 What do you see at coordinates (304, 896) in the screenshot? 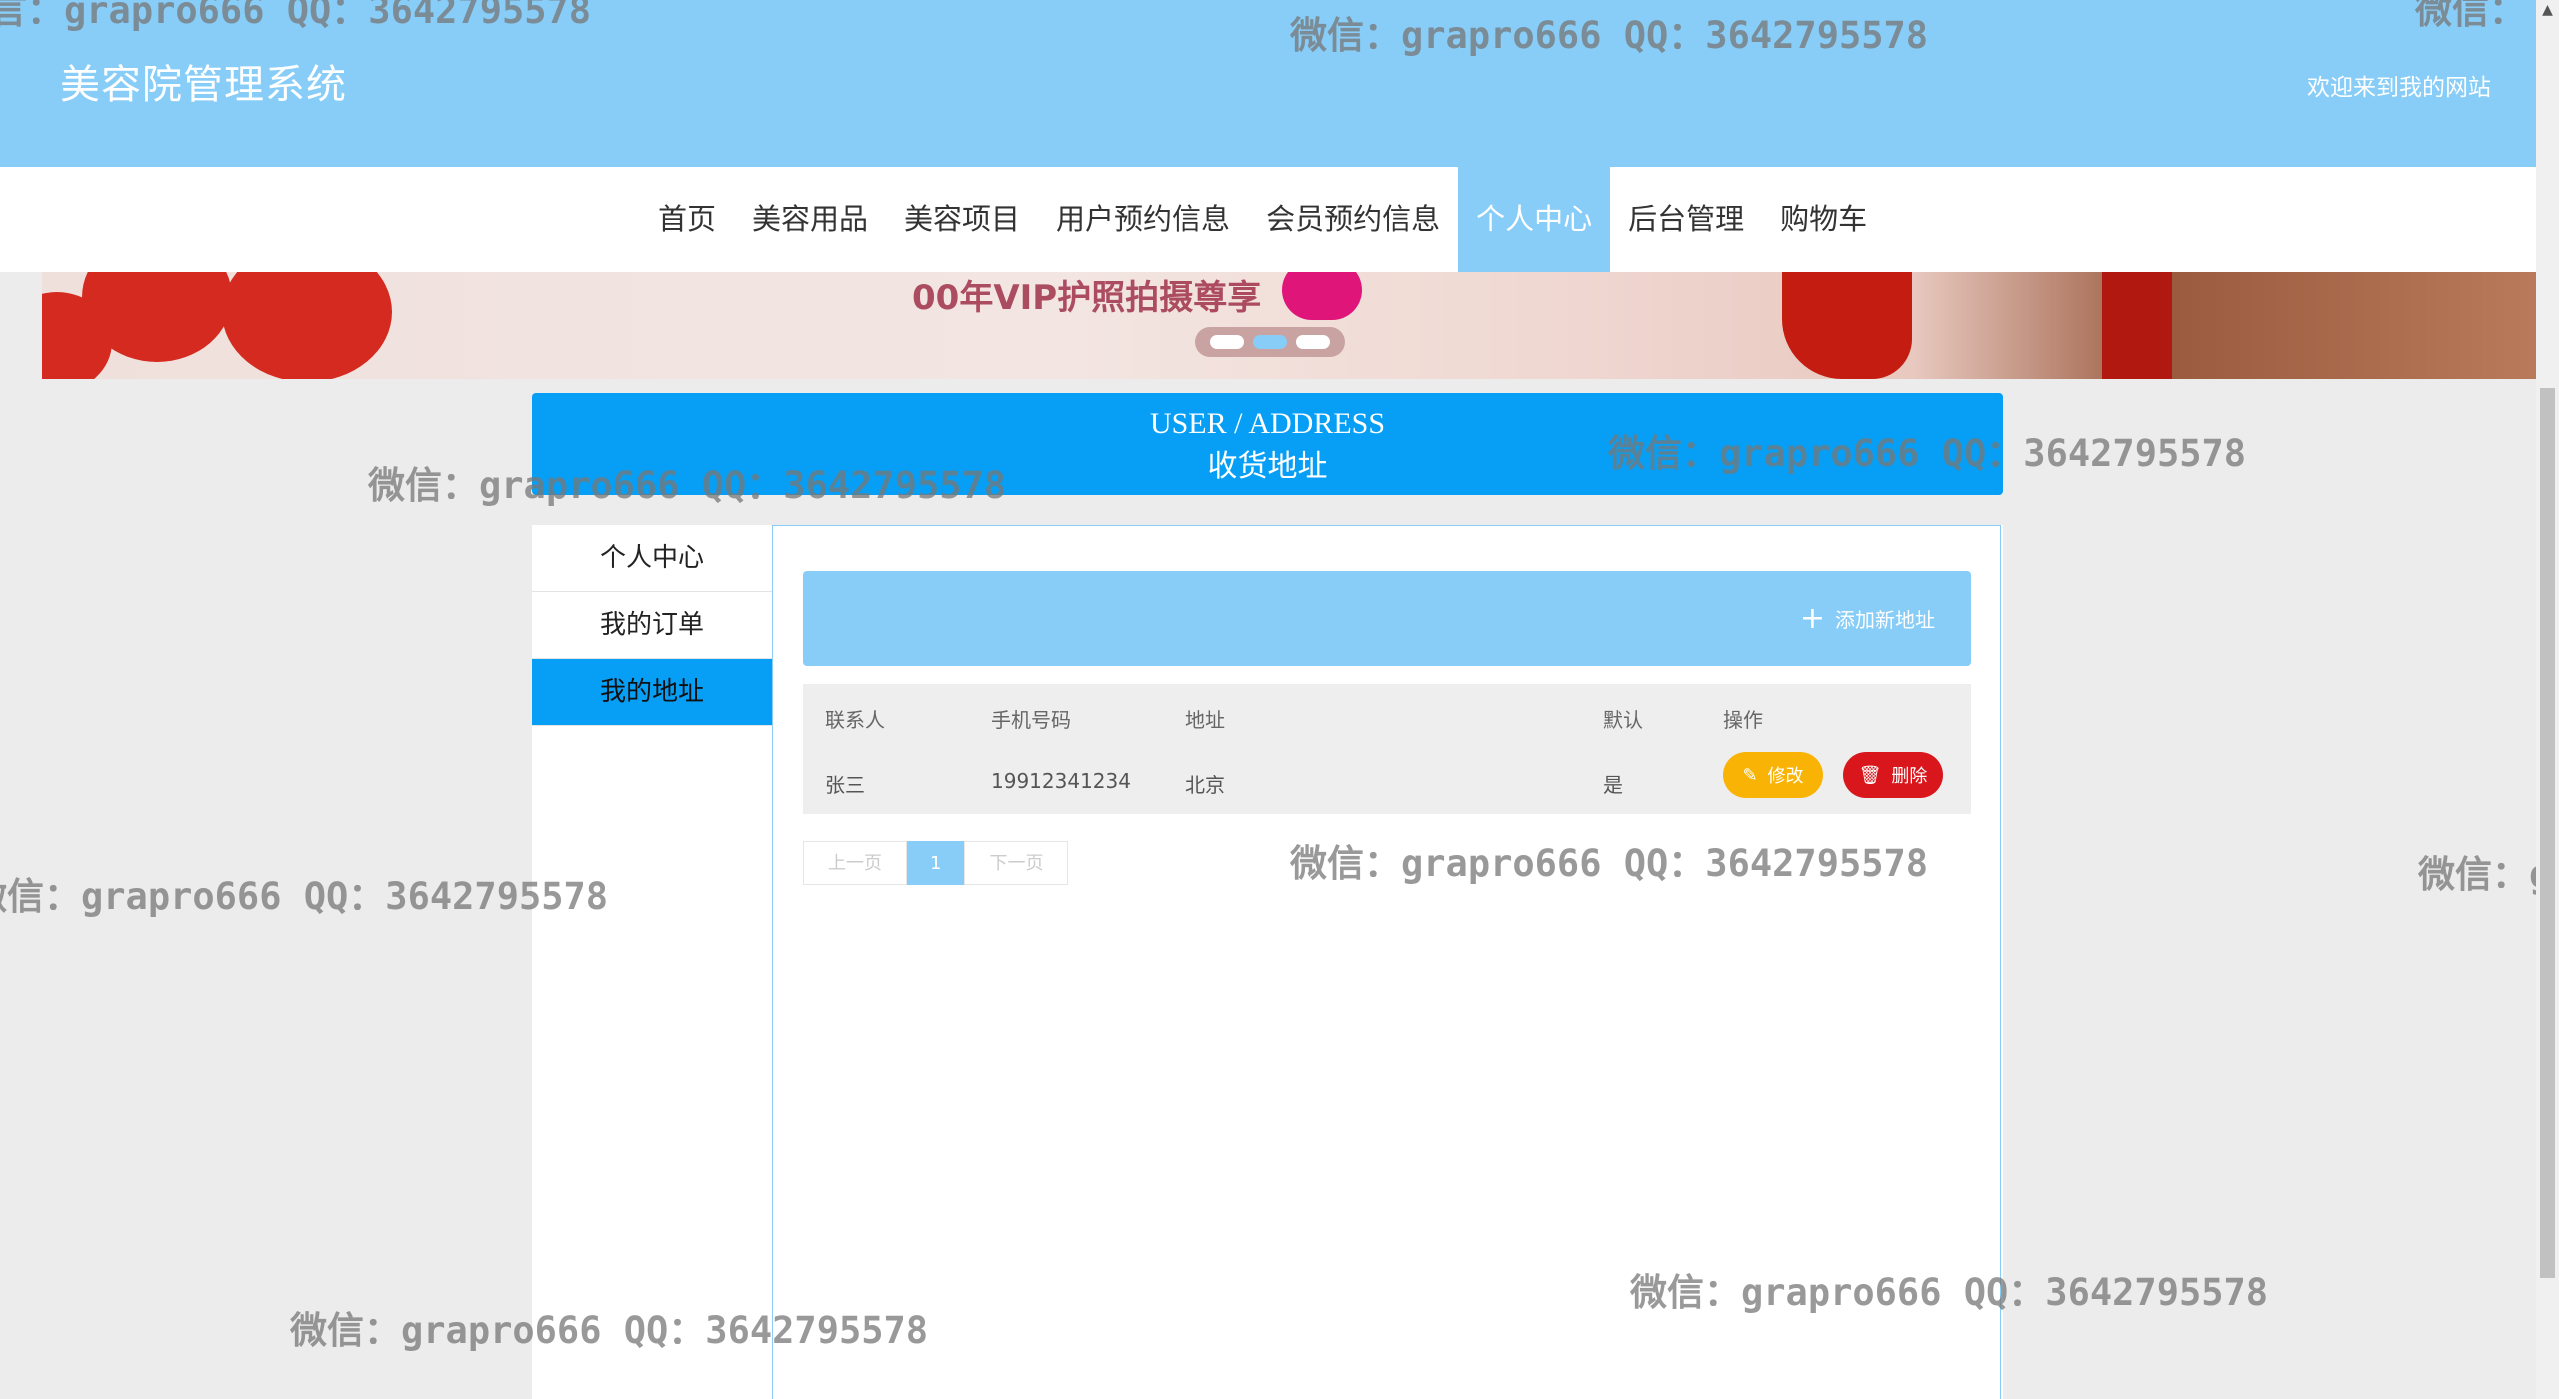
I see `watermark: 微信：grapro666 QQ：3642795578` at bounding box center [304, 896].